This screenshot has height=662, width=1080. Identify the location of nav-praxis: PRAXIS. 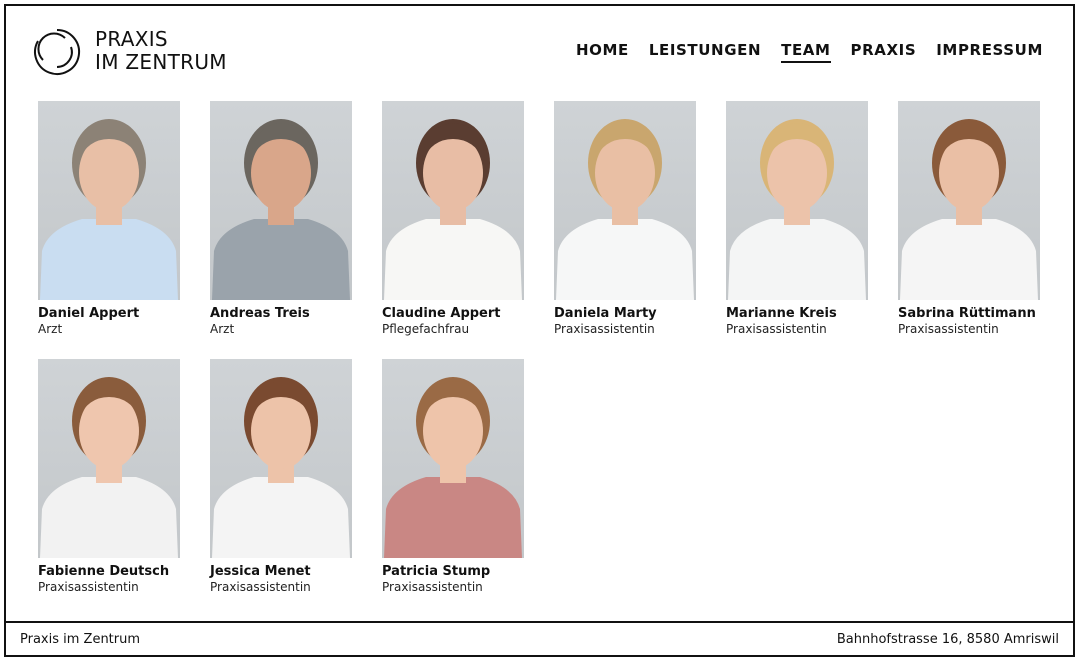
(884, 52).